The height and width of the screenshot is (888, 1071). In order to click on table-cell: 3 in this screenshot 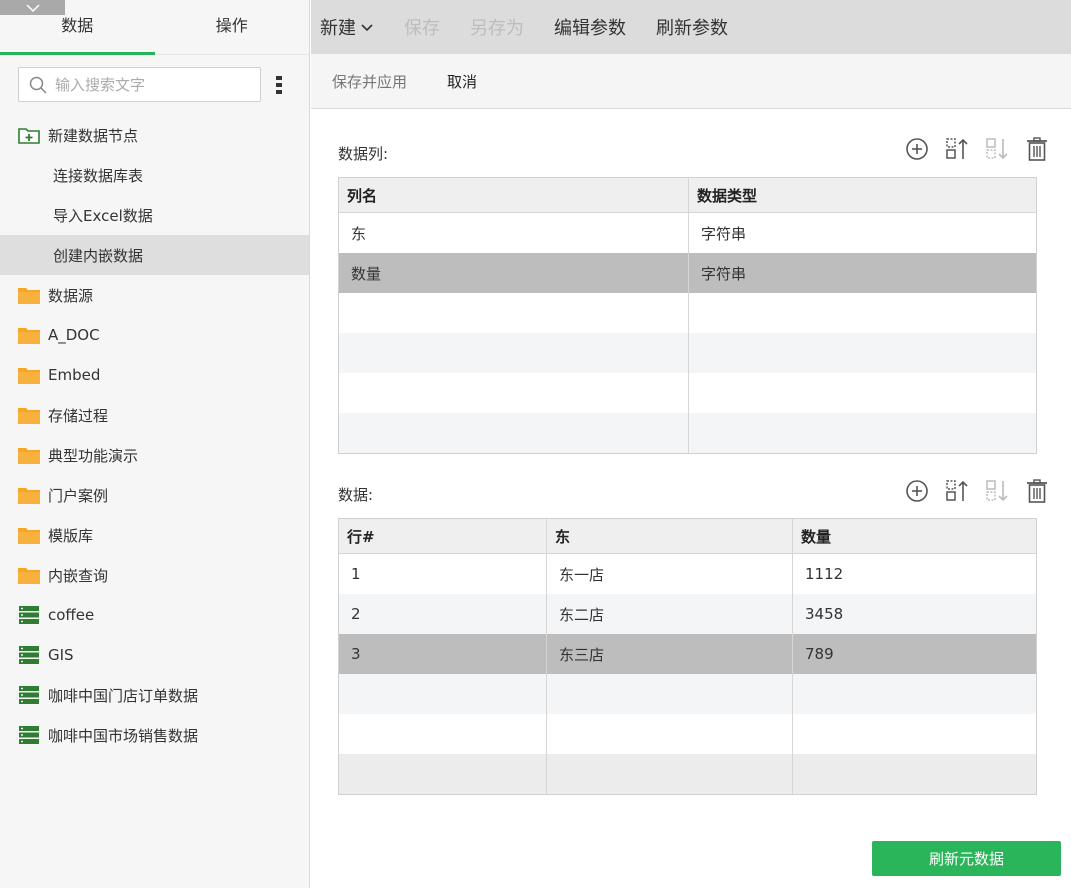, I will do `click(443, 654)`.